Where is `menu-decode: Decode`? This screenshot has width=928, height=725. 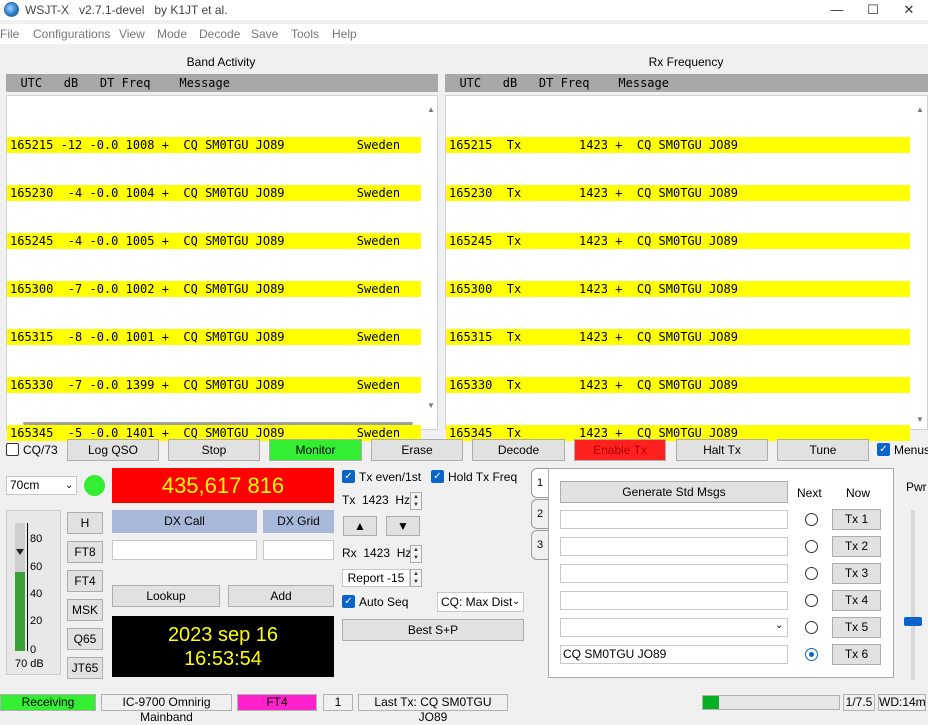 menu-decode: Decode is located at coordinates (219, 34).